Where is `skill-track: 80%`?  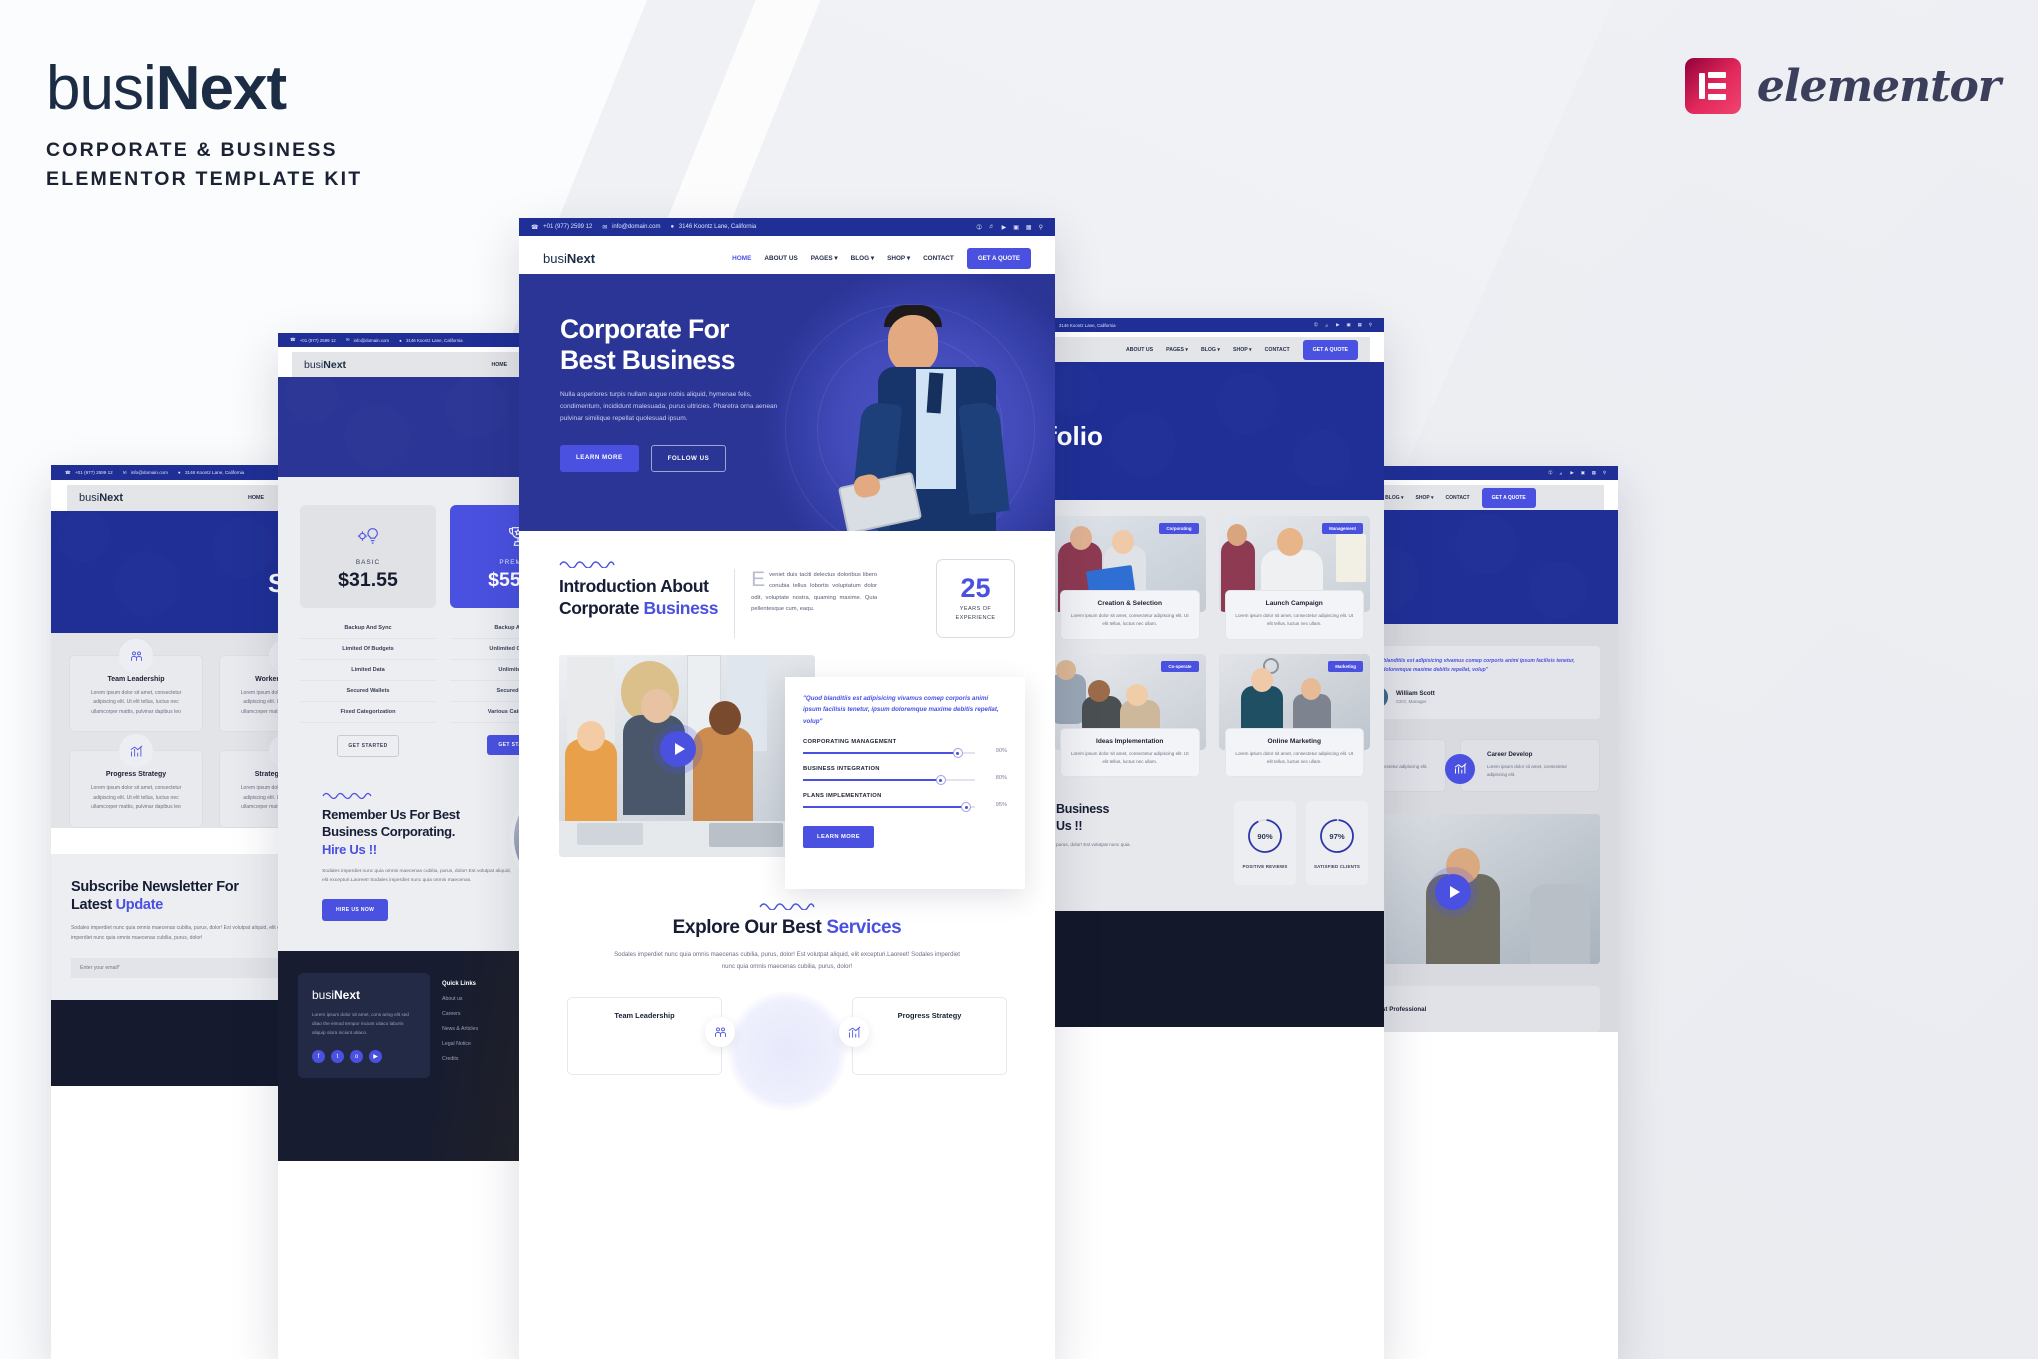 skill-track: 80% is located at coordinates (905, 780).